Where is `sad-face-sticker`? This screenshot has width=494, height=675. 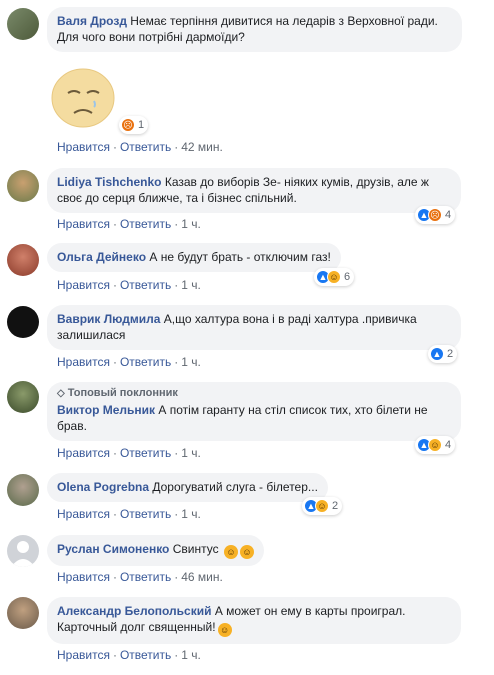 sad-face-sticker is located at coordinates (83, 98).